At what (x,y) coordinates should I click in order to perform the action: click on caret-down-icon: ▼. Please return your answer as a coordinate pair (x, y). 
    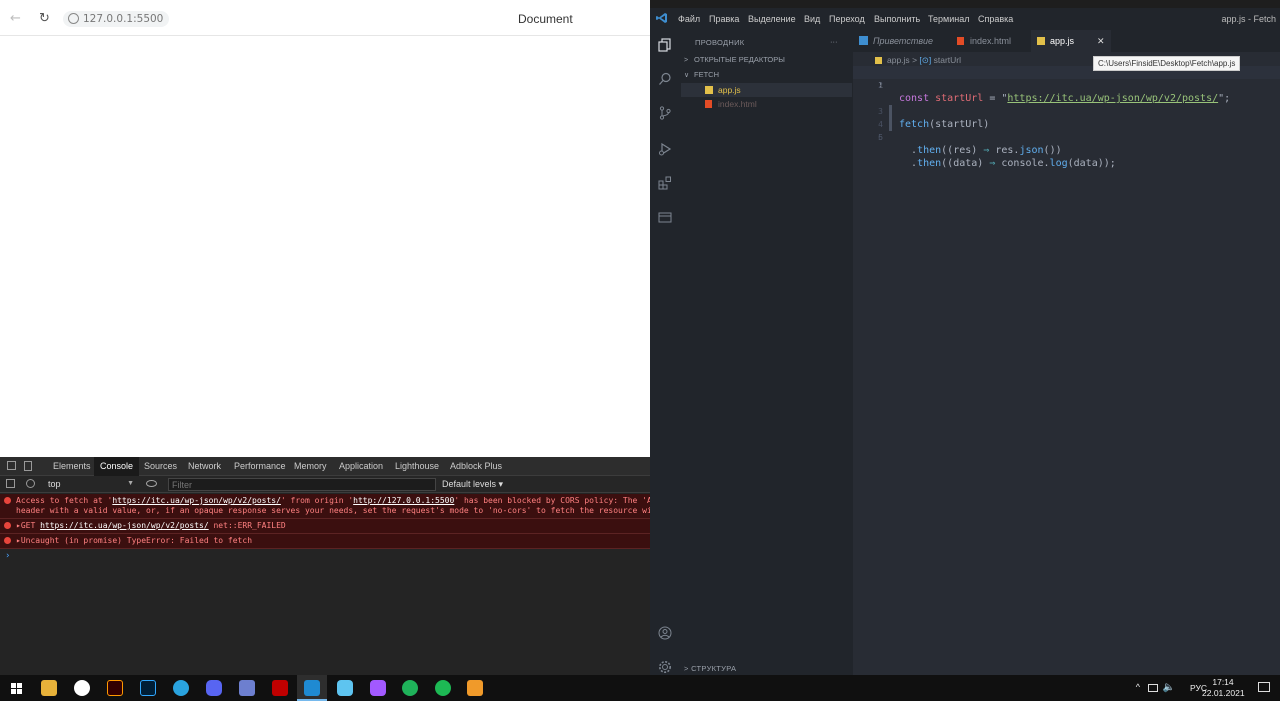
    Looking at the image, I should click on (130, 483).